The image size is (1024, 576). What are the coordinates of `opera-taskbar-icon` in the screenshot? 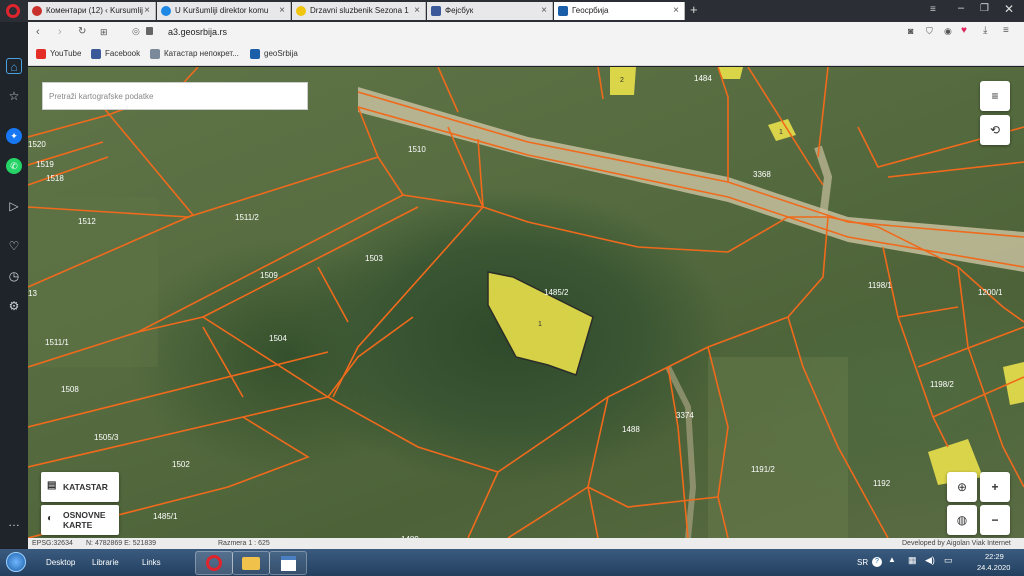 It's located at (214, 563).